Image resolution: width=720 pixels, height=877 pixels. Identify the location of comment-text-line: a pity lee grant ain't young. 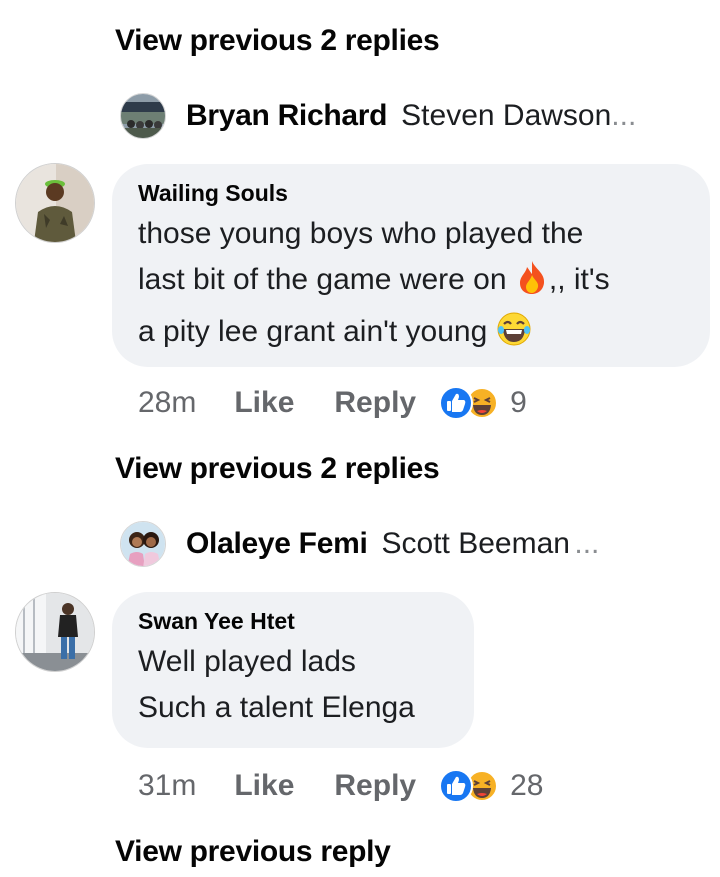
(411, 335).